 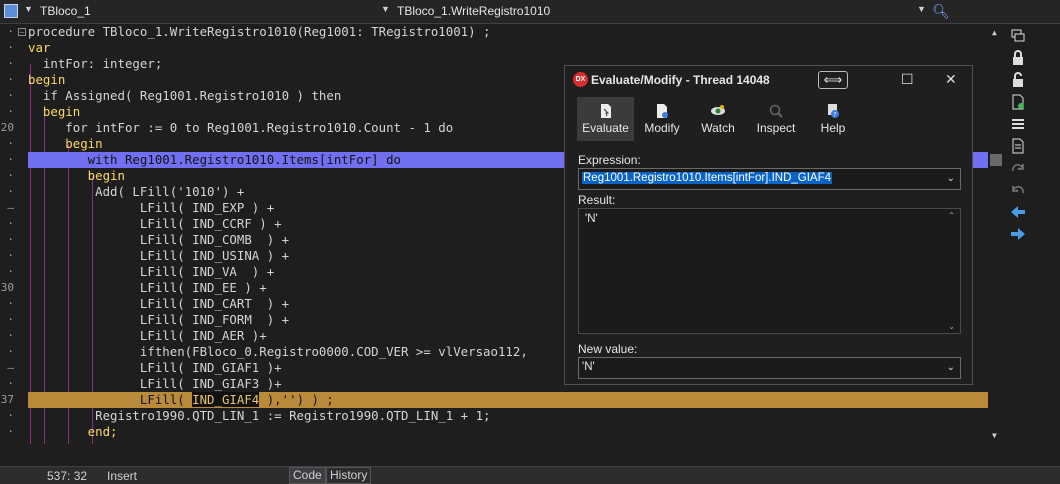 What do you see at coordinates (605, 128) in the screenshot?
I see `evaluate-label: Evaluate` at bounding box center [605, 128].